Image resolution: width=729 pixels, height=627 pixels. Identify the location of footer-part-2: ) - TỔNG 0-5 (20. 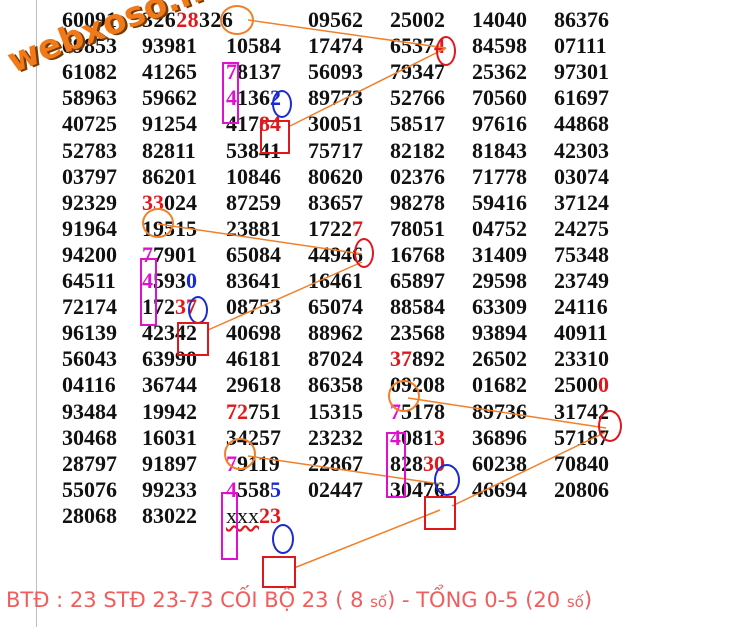
(477, 600).